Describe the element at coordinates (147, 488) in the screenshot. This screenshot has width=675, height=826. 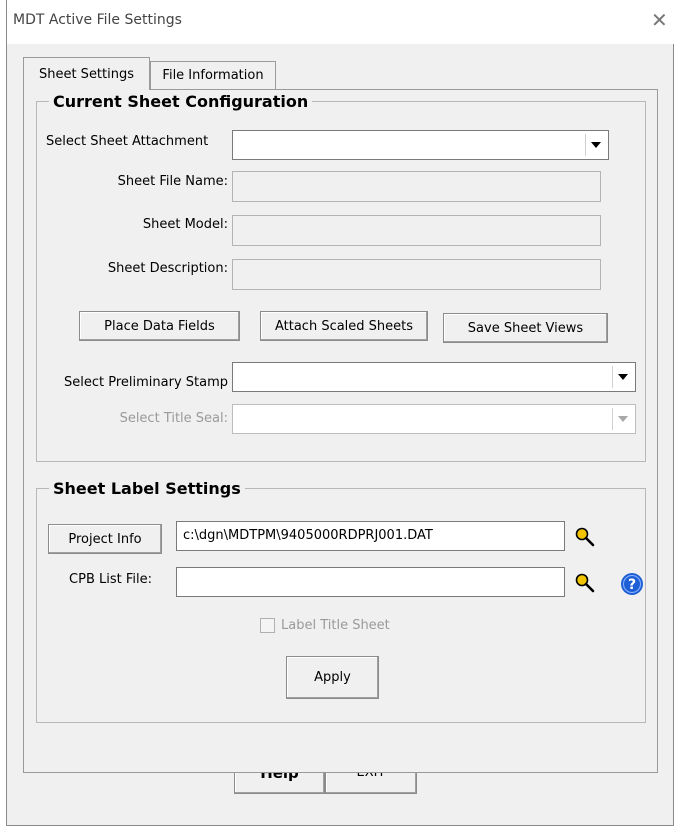
I see `sheet-label-settings-legend: Sheet Label Settings` at that location.